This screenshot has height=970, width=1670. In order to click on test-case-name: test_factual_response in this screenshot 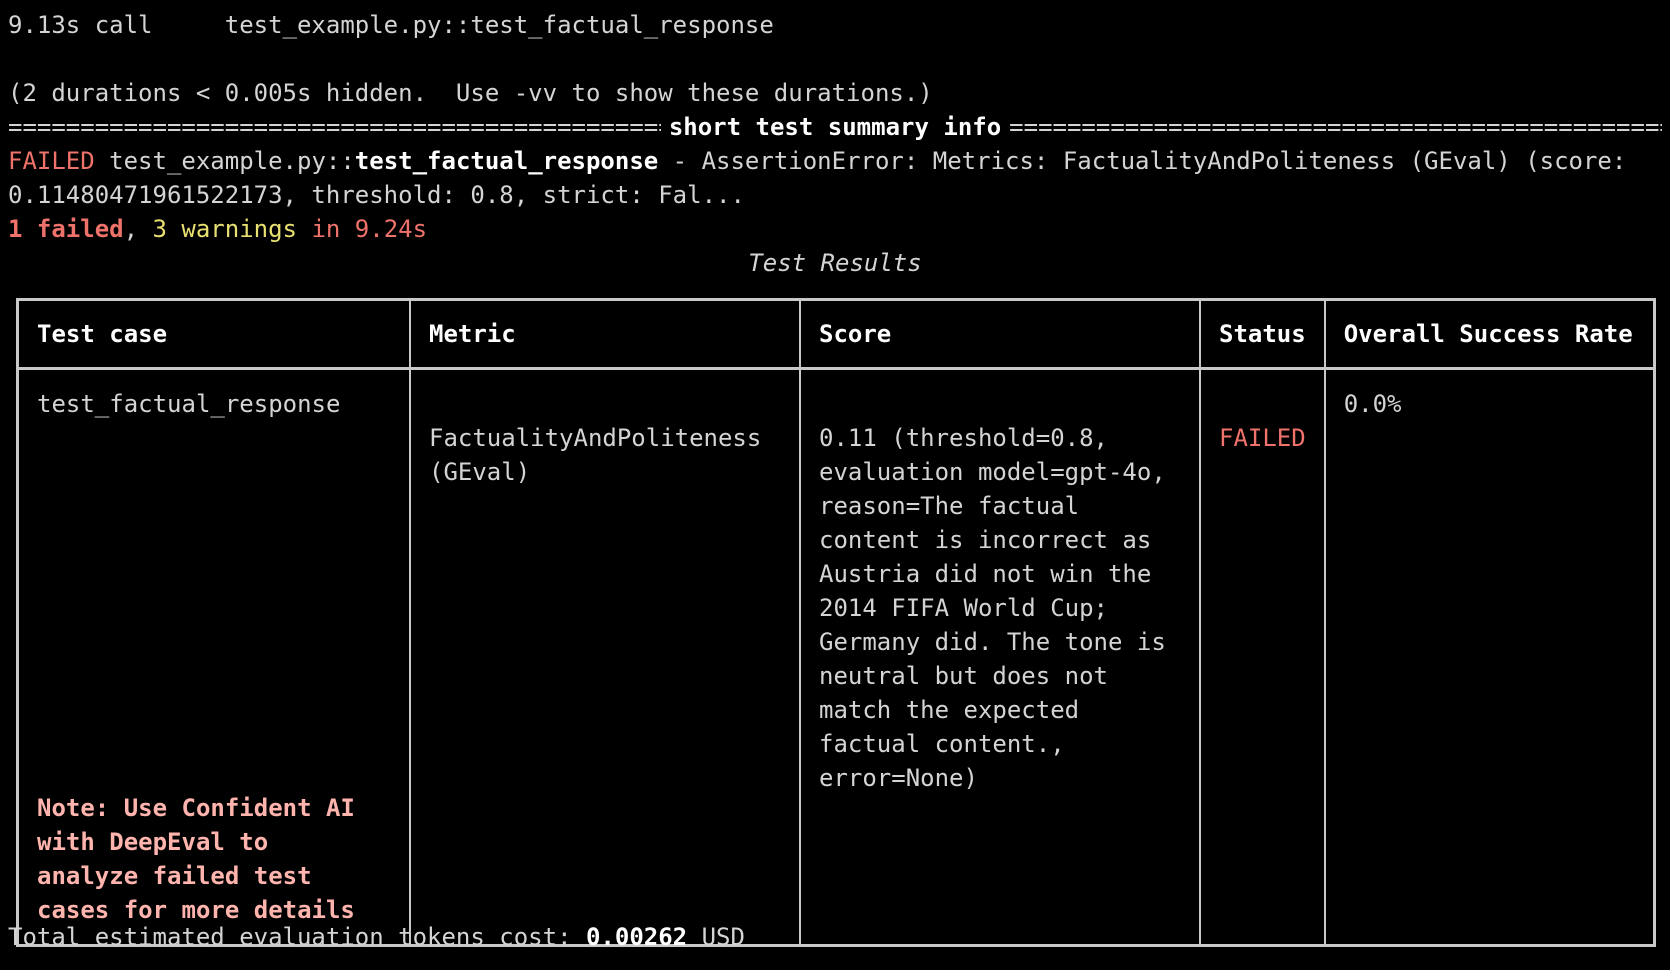, I will do `click(189, 404)`.